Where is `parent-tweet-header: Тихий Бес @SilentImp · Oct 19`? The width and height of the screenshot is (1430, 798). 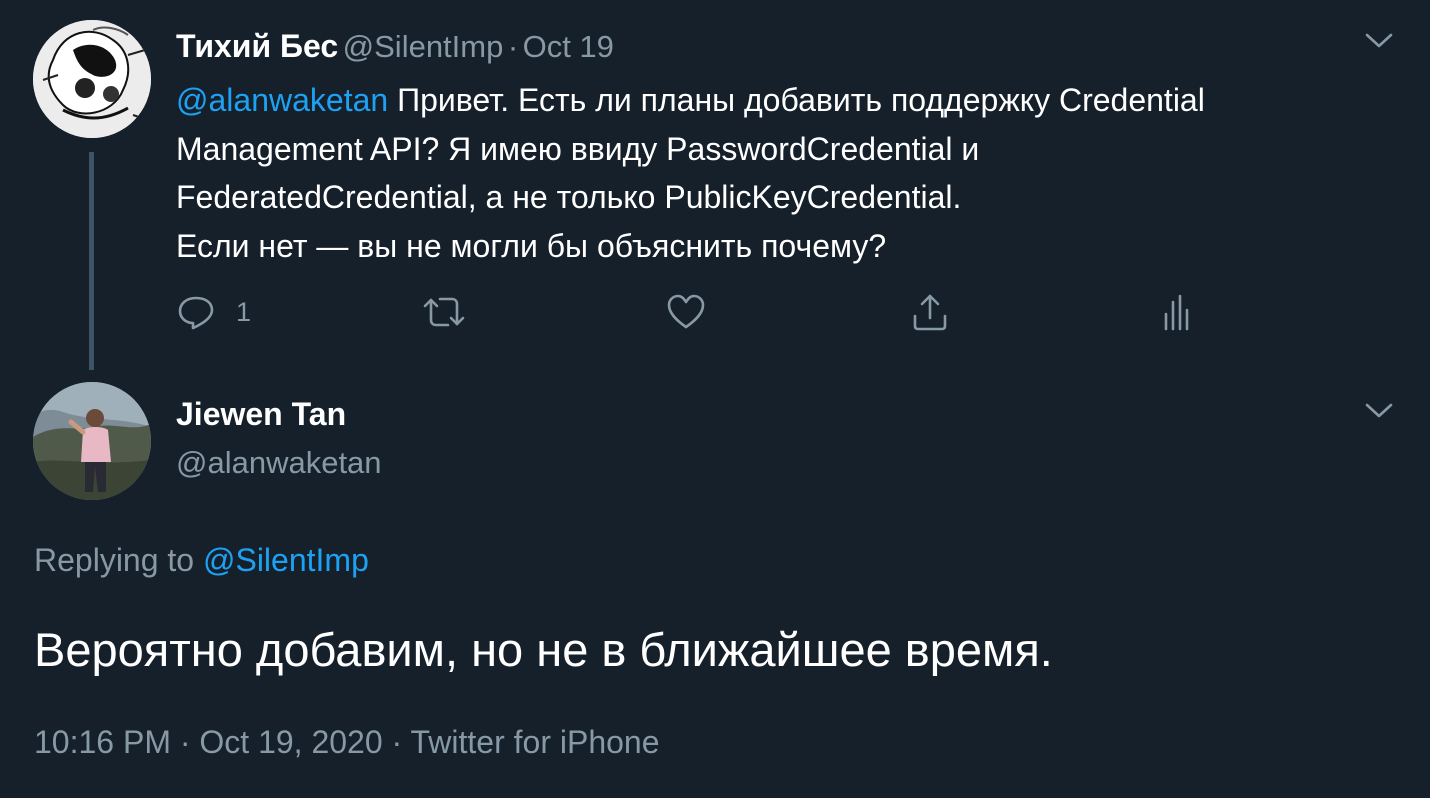
parent-tweet-header: Тихий Бес @SilentImp · Oct 19 is located at coordinates (395, 49).